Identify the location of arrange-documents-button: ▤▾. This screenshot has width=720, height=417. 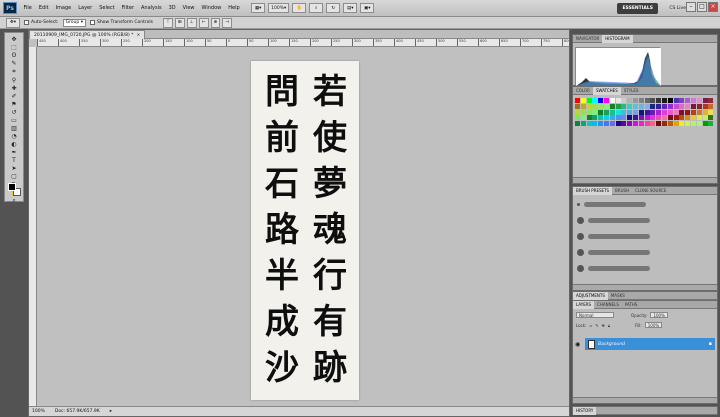
(350, 8).